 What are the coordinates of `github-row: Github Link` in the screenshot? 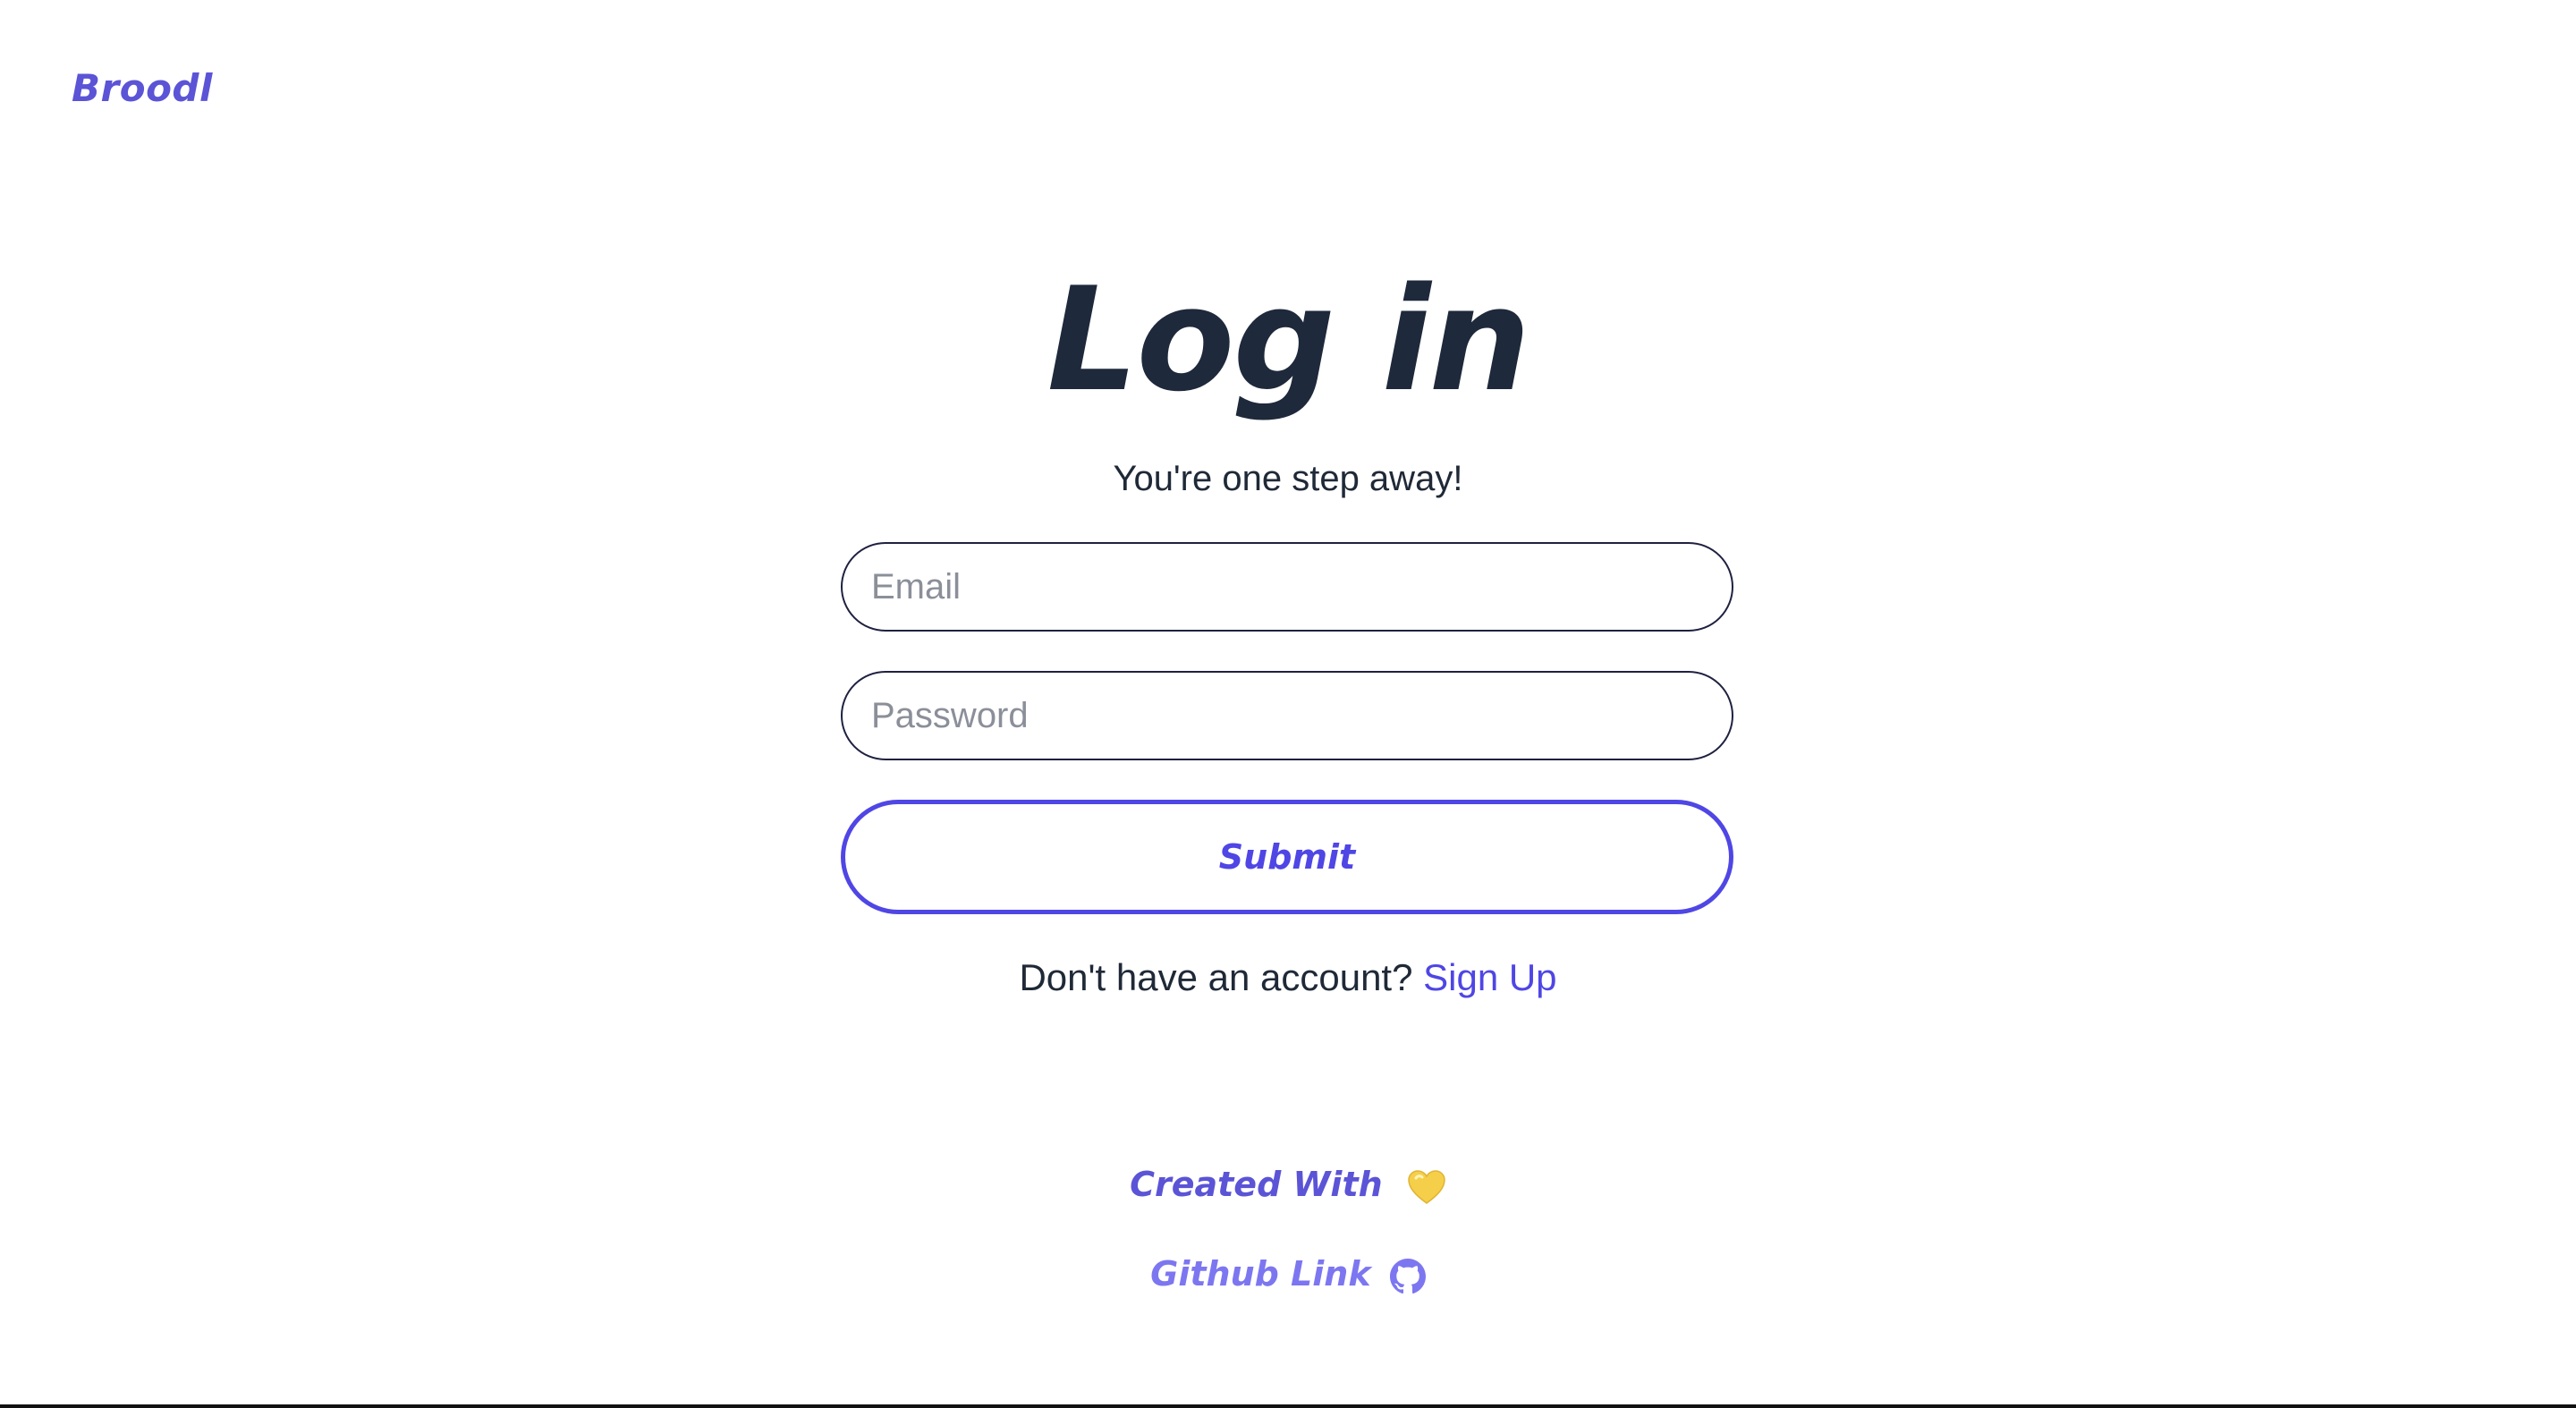 It's located at (1288, 1274).